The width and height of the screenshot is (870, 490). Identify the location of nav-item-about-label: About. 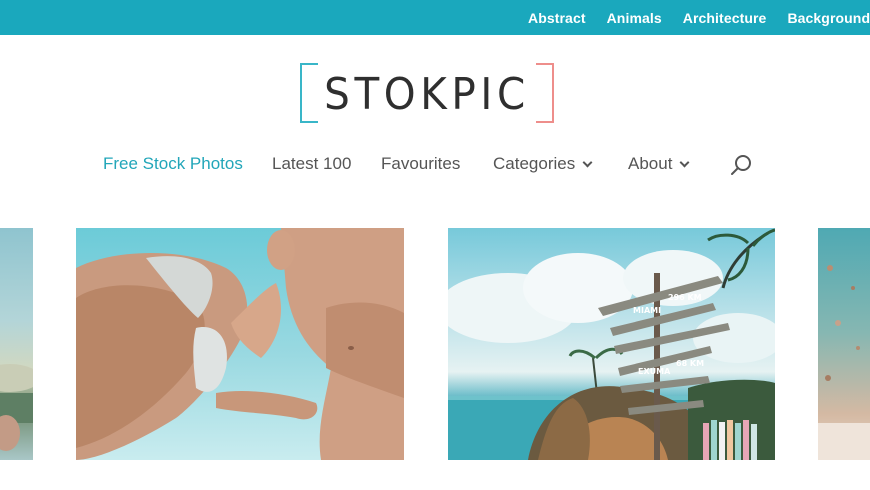
(650, 163).